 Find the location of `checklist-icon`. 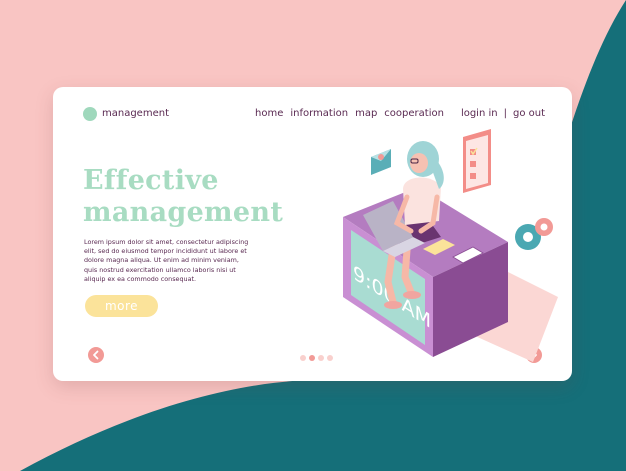

checklist-icon is located at coordinates (477, 161).